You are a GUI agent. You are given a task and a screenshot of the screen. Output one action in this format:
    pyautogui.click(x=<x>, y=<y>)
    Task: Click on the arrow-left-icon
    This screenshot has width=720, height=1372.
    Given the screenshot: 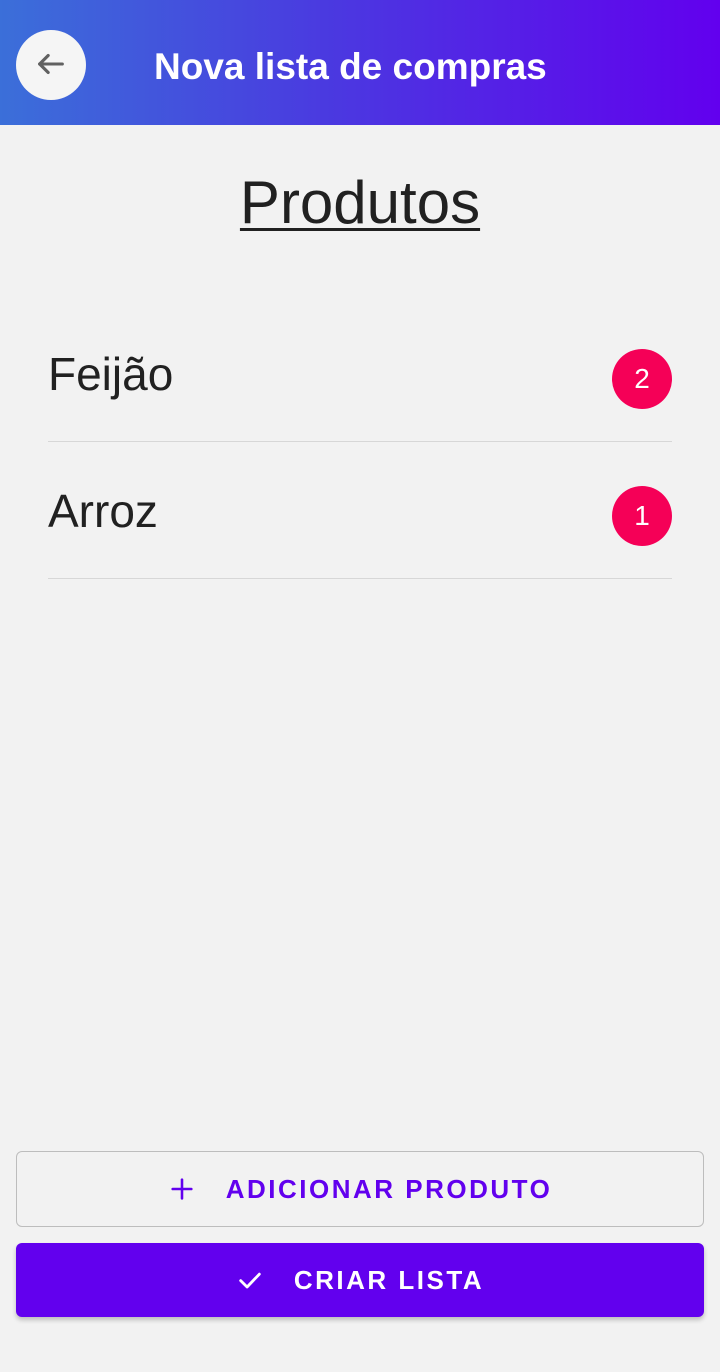 What is the action you would take?
    pyautogui.click(x=51, y=65)
    